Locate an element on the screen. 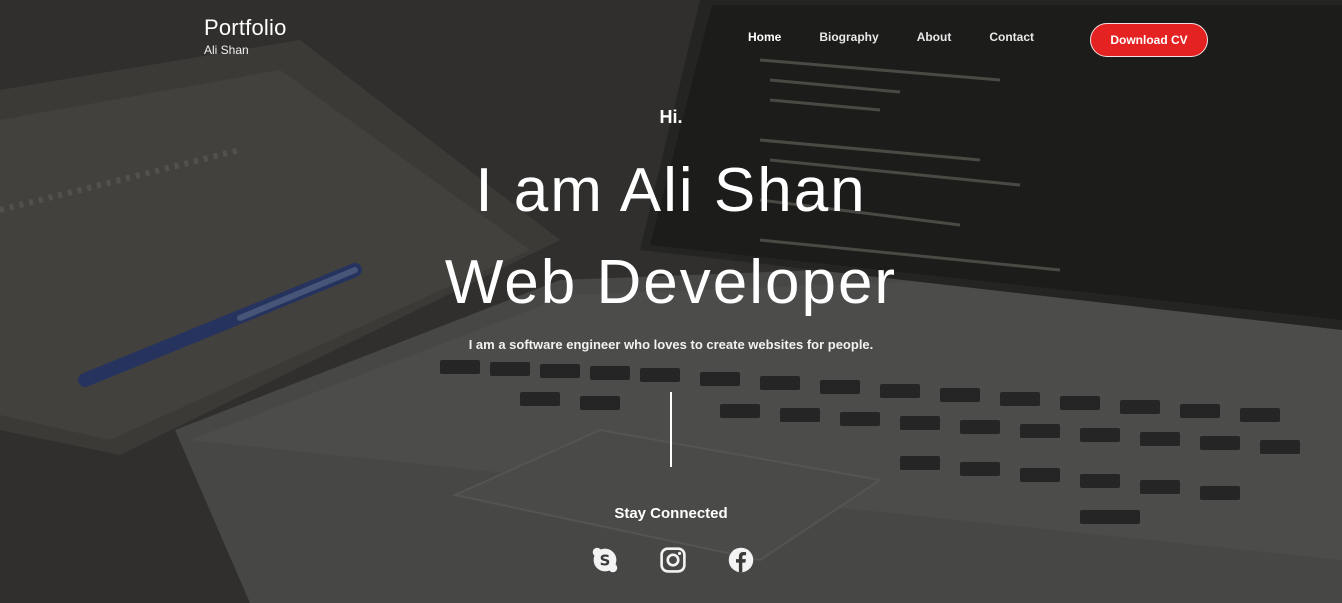 The image size is (1342, 603). social-heading: Stay Connected is located at coordinates (671, 513).